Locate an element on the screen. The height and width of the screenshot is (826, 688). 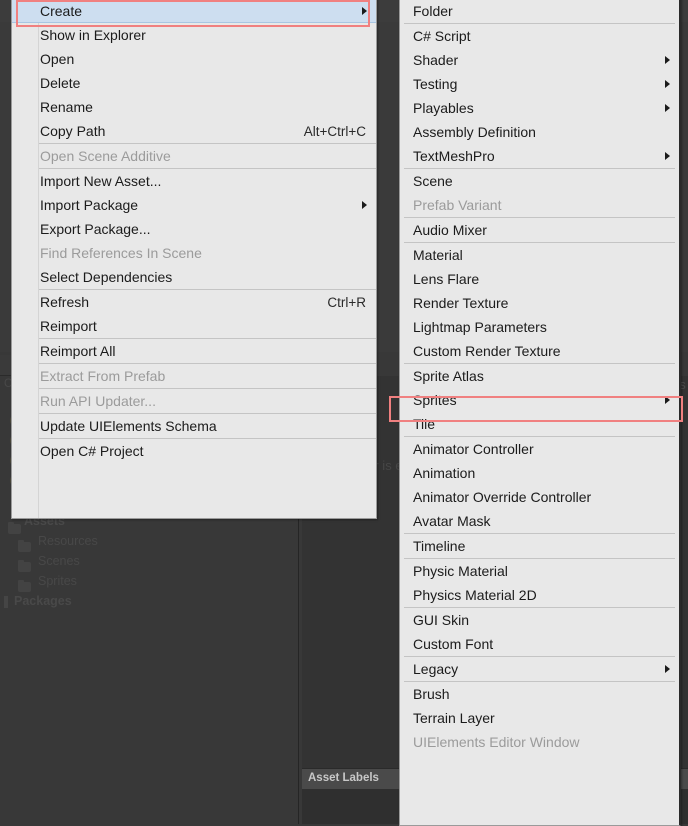
menu-item-refresh: Refresh Ctrl+R is located at coordinates (194, 302).